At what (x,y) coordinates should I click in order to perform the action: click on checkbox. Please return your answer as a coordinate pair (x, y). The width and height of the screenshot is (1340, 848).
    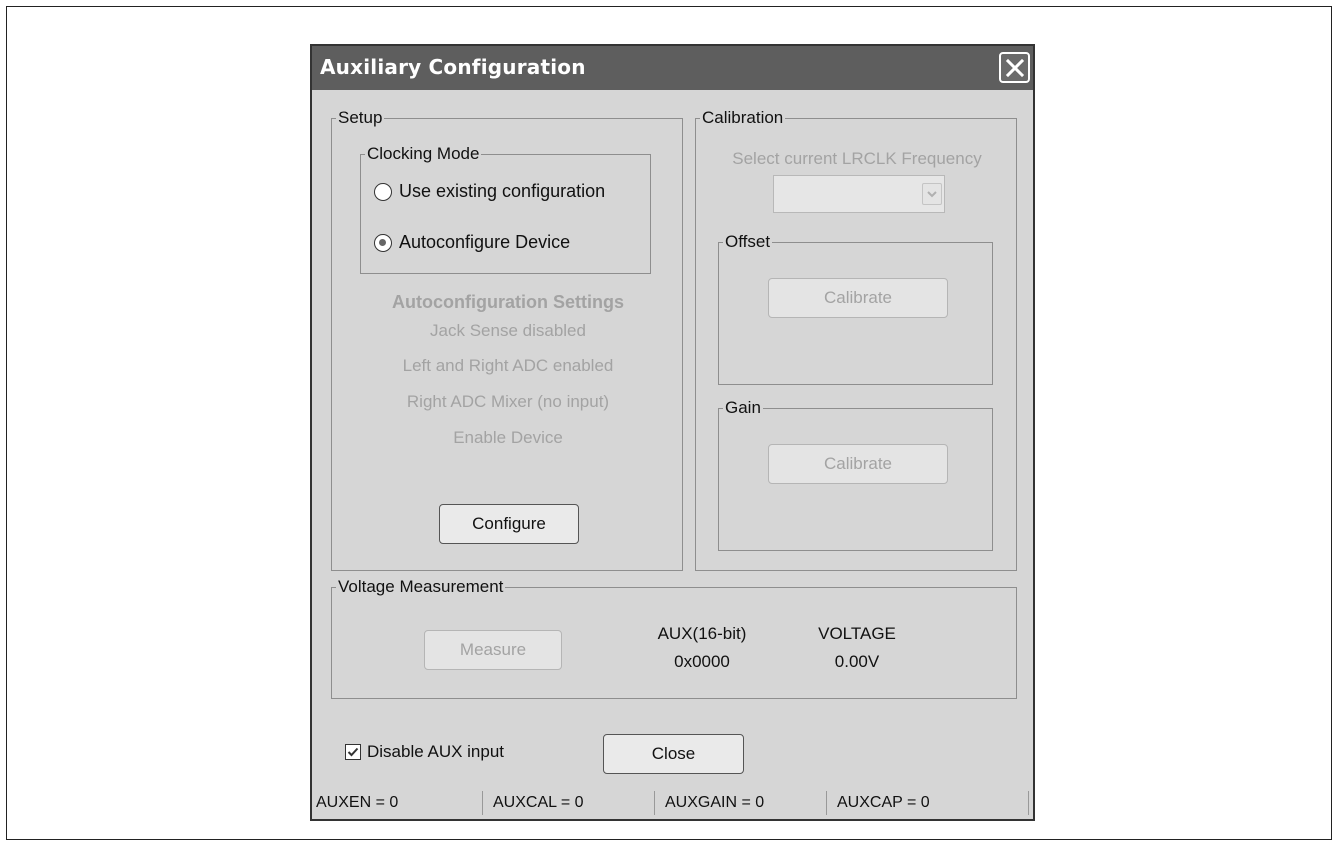
    Looking at the image, I should click on (353, 752).